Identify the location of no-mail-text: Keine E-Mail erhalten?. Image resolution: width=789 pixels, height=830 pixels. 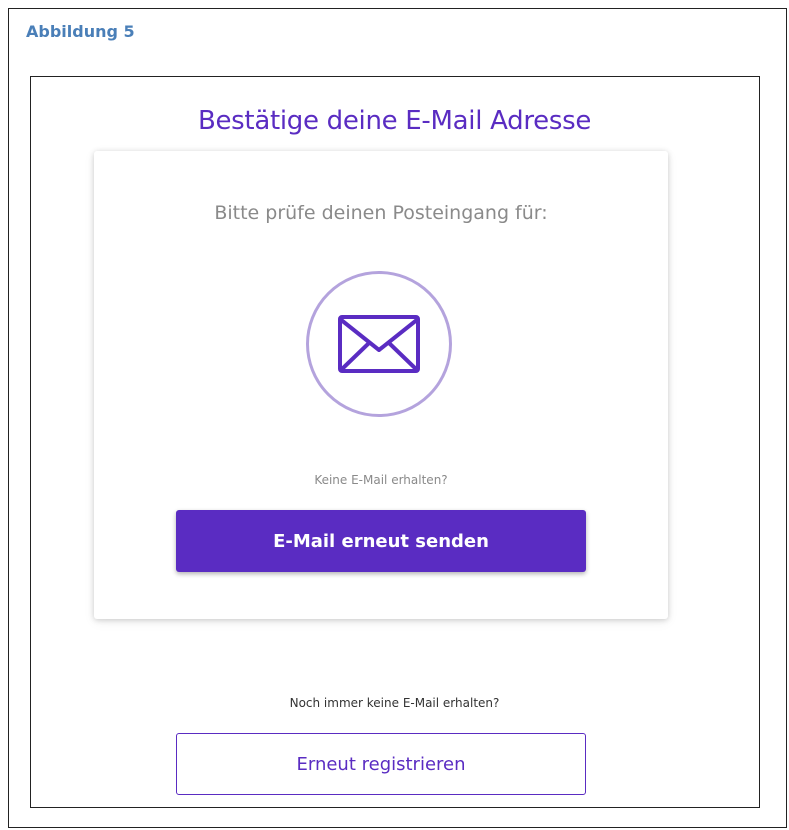
(381, 480).